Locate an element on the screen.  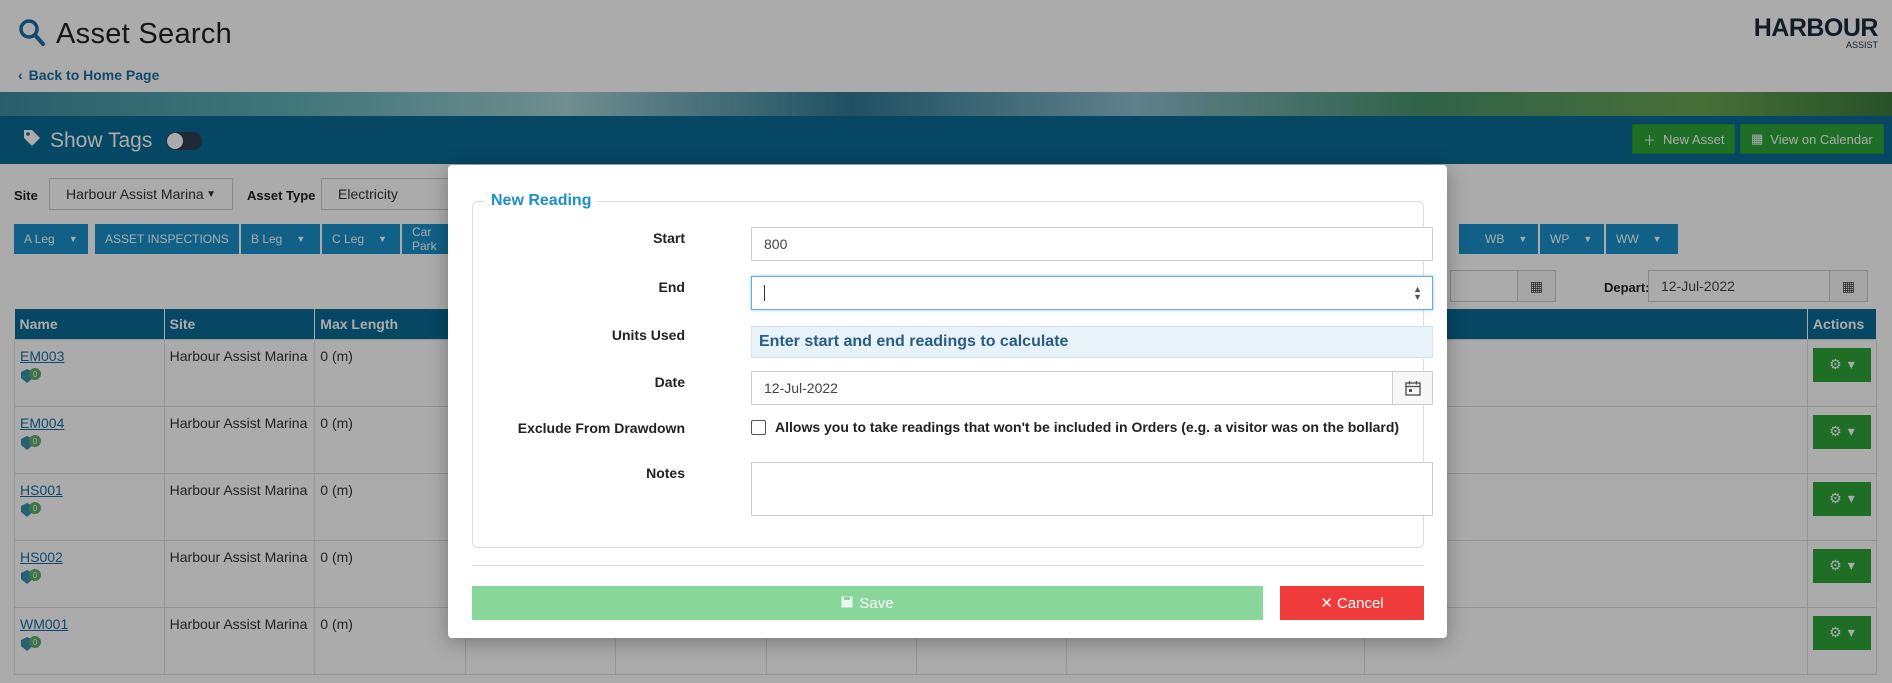
start-label: Start is located at coordinates (669, 238).